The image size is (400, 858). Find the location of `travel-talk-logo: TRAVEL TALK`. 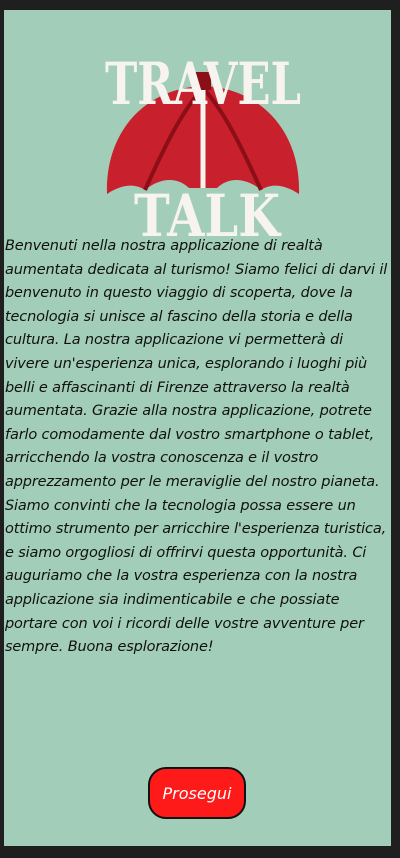

travel-talk-logo: TRAVEL TALK is located at coordinates (203, 138).